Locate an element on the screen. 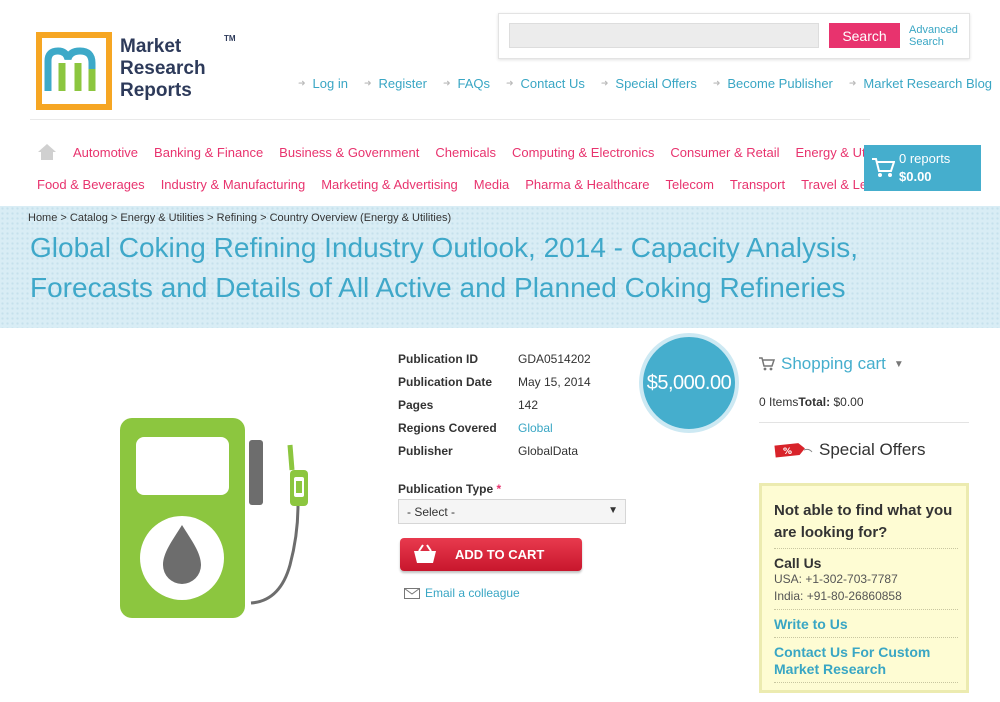  category-chemicals: Chemicals is located at coordinates (465, 152).